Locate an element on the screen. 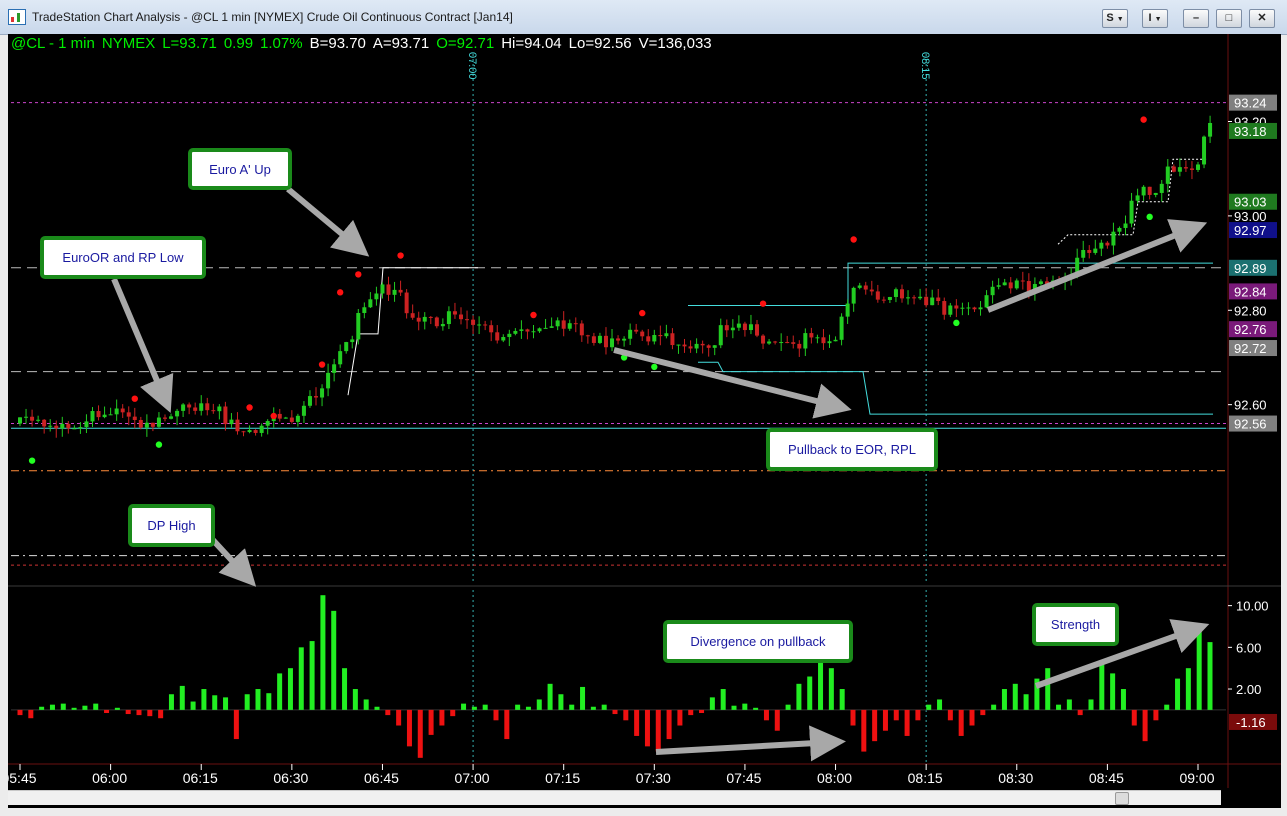 This screenshot has width=1287, height=816. status-bid: B=93.70 is located at coordinates (337, 43).